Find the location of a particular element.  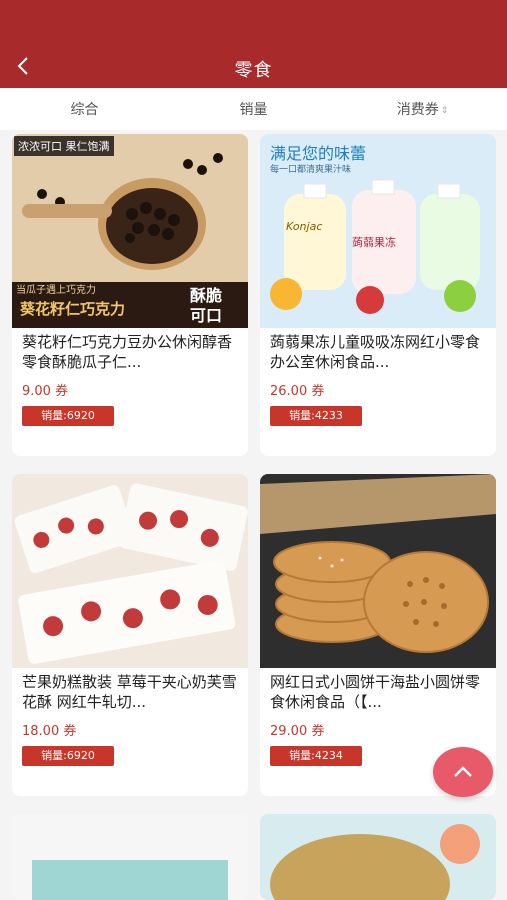

page-title: 零食 is located at coordinates (253, 70).